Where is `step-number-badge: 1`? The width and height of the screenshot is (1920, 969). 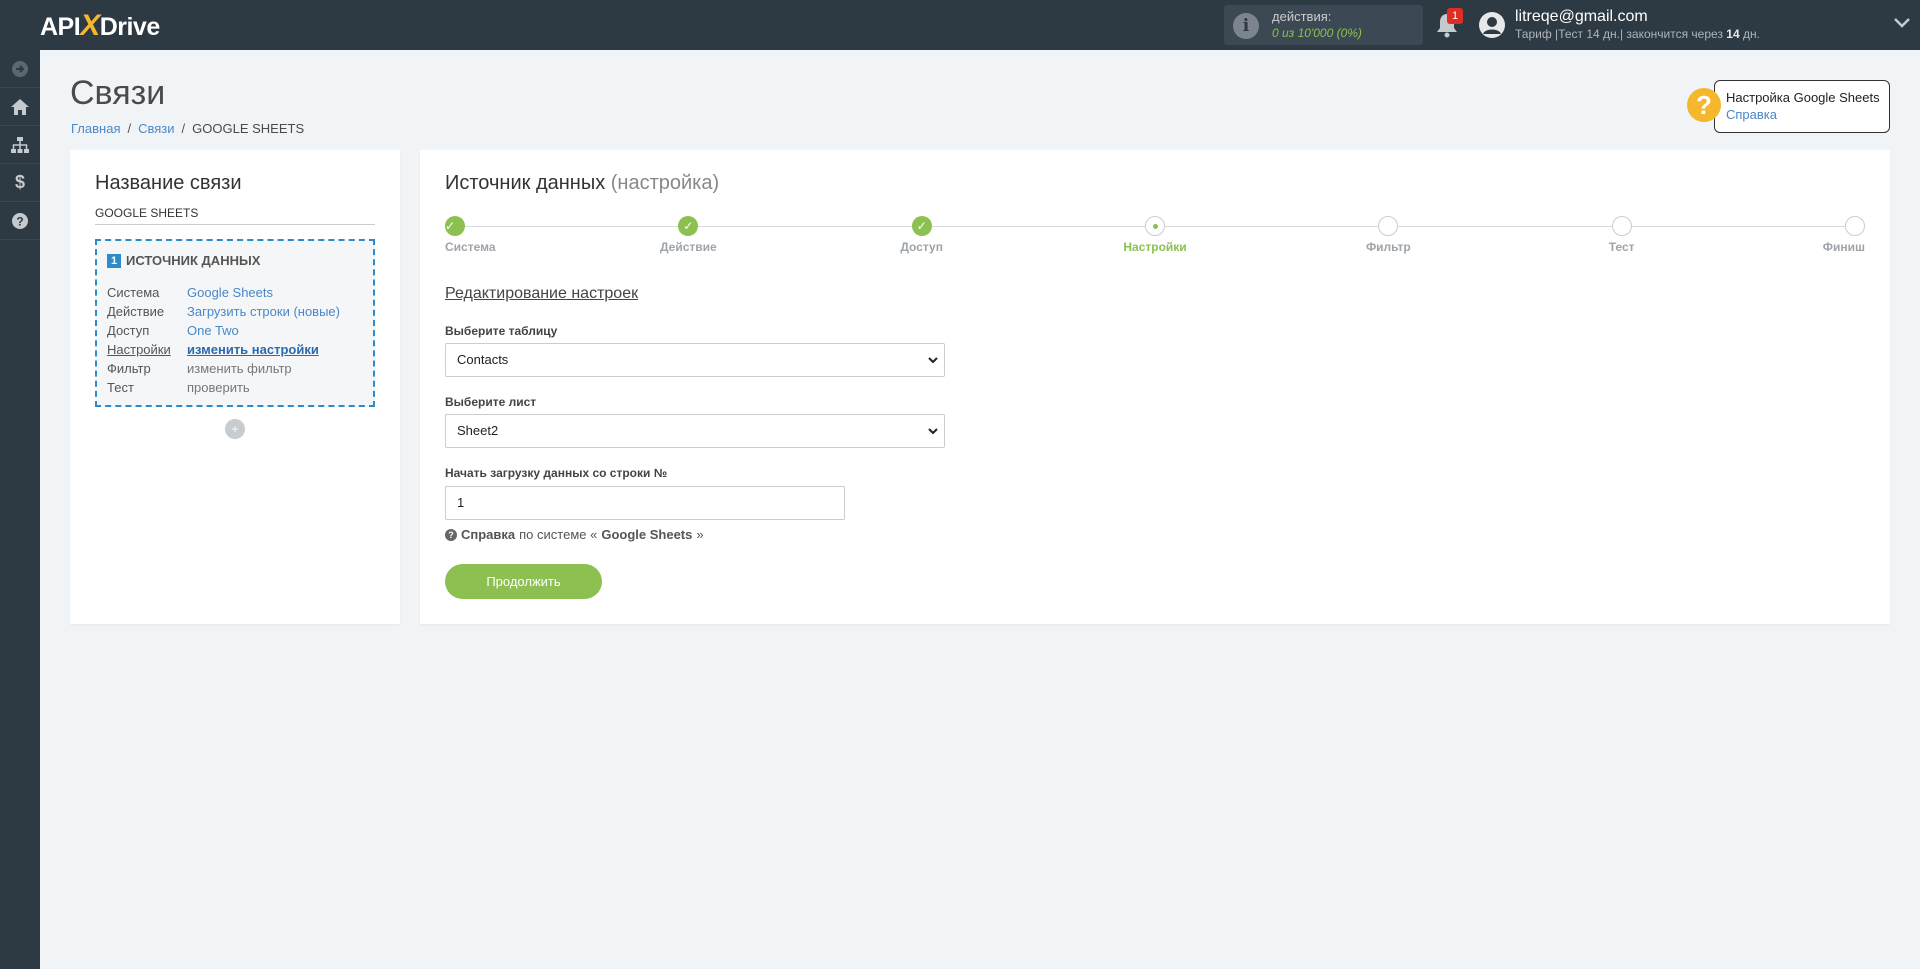
step-number-badge: 1 is located at coordinates (114, 260).